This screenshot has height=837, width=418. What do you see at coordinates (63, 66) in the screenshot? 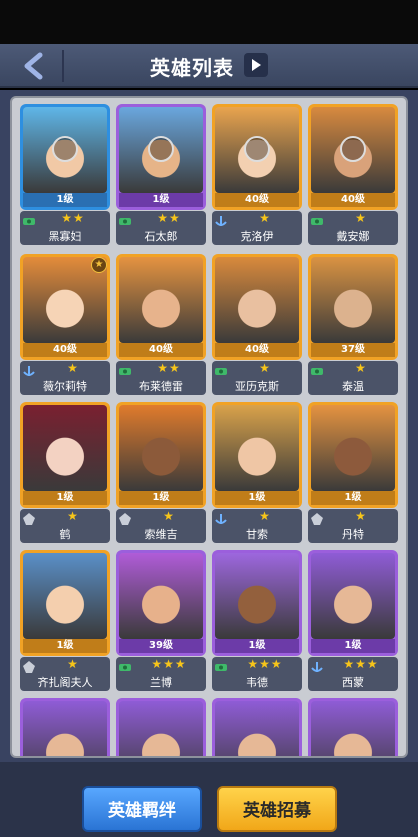
I see `divider` at bounding box center [63, 66].